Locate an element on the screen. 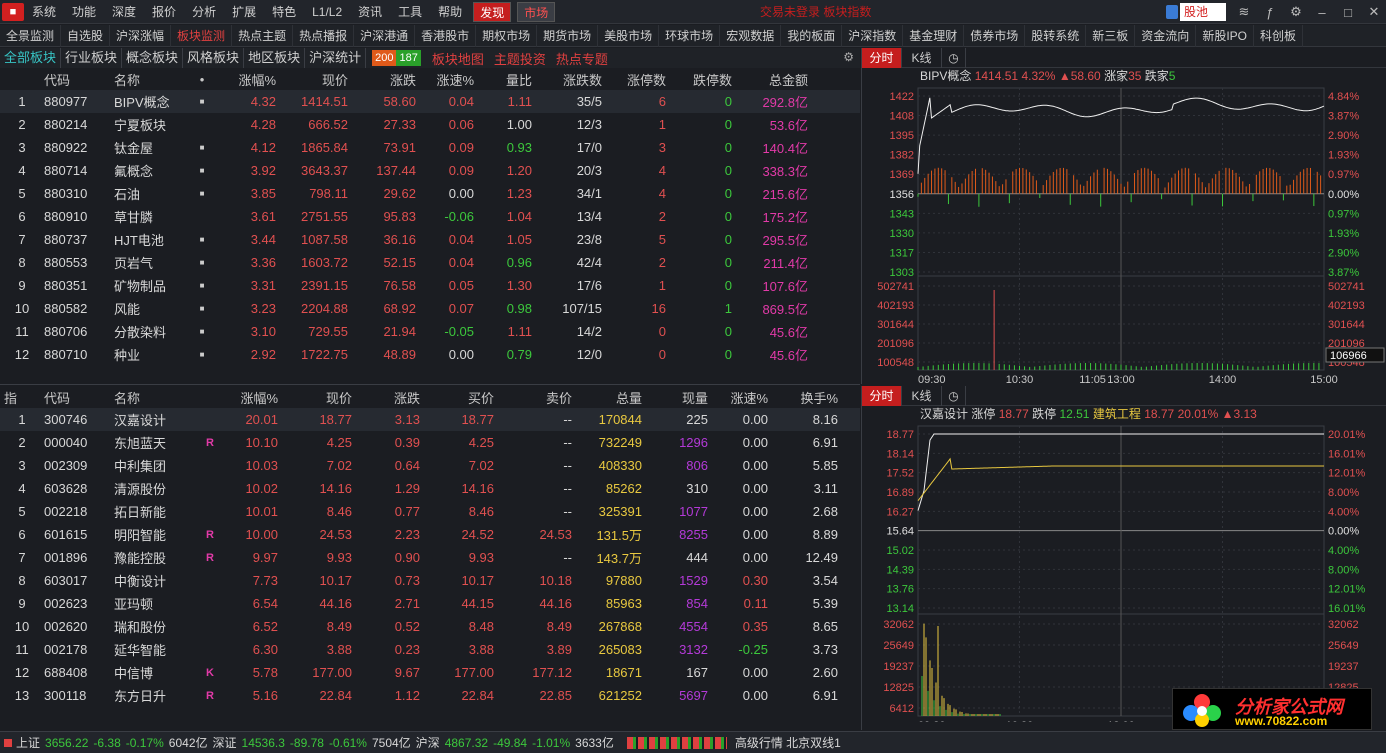  board-tab-1: 行业板块 is located at coordinates (92, 58).